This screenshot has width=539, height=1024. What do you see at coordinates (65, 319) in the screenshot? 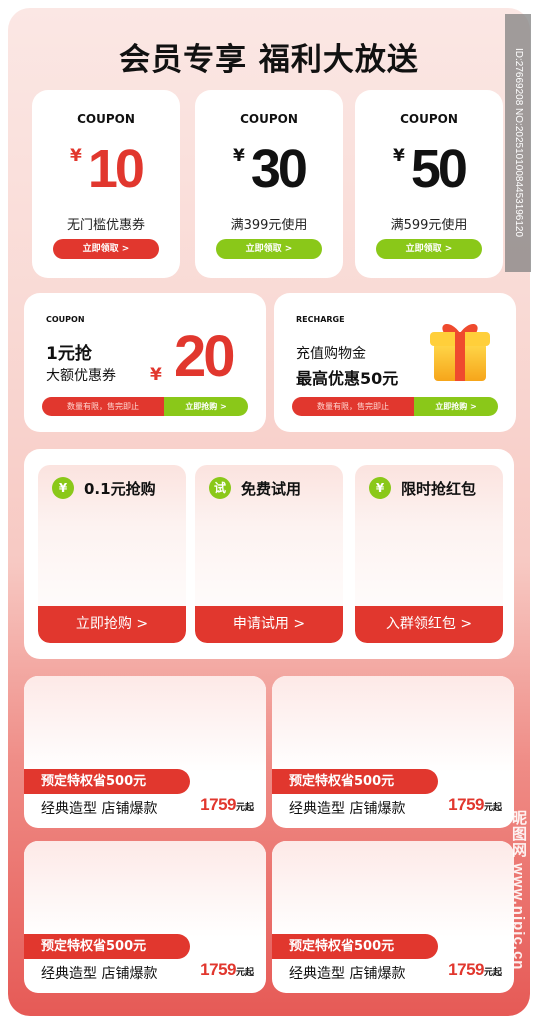
I see `card-tag: COUPON` at bounding box center [65, 319].